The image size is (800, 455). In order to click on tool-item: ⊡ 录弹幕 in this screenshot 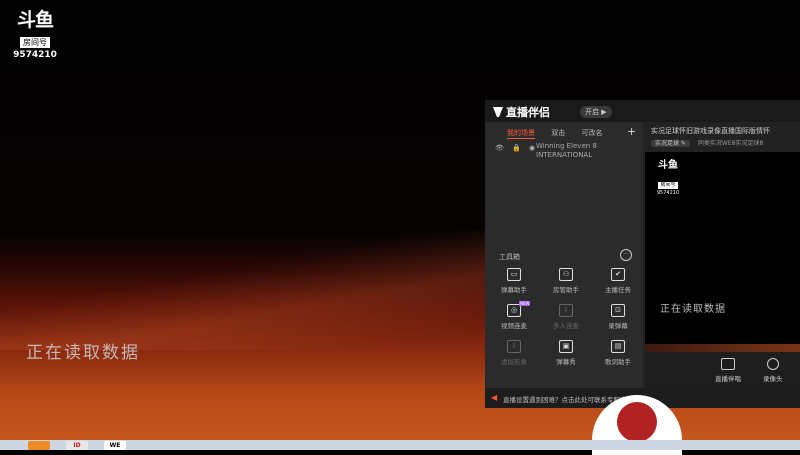, I will do `click(618, 317)`.